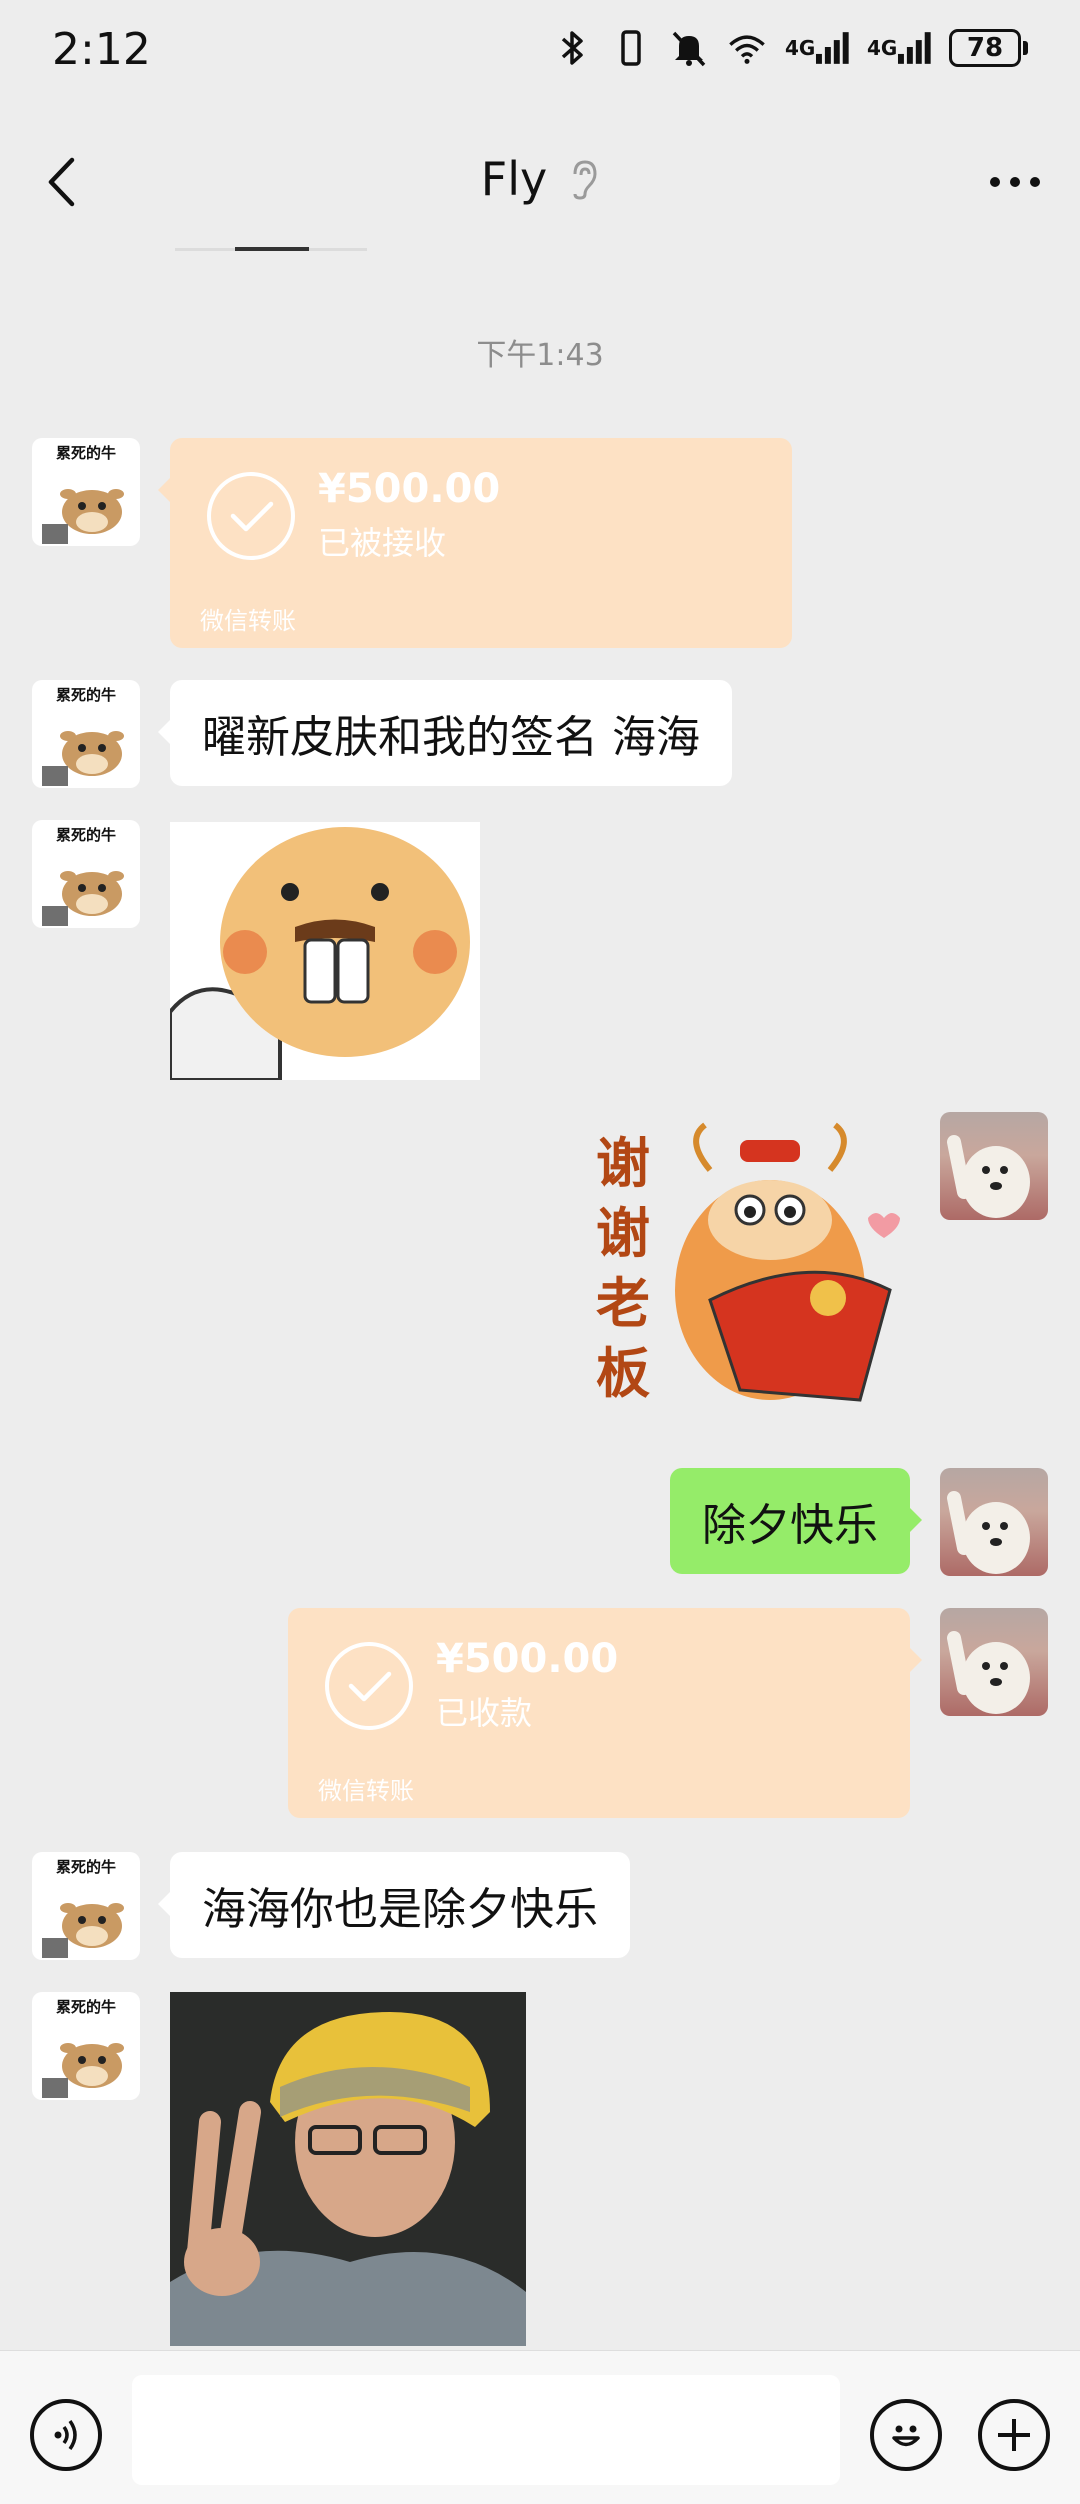 This screenshot has width=1080, height=2504. I want to click on transfer-status: 已被接收, so click(382, 543).